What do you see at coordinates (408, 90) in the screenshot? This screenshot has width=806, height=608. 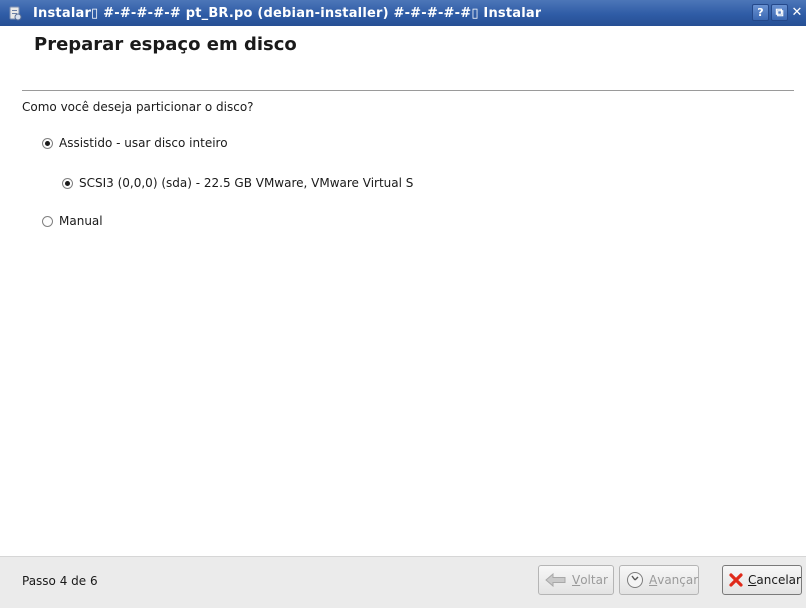 I see `header-divider` at bounding box center [408, 90].